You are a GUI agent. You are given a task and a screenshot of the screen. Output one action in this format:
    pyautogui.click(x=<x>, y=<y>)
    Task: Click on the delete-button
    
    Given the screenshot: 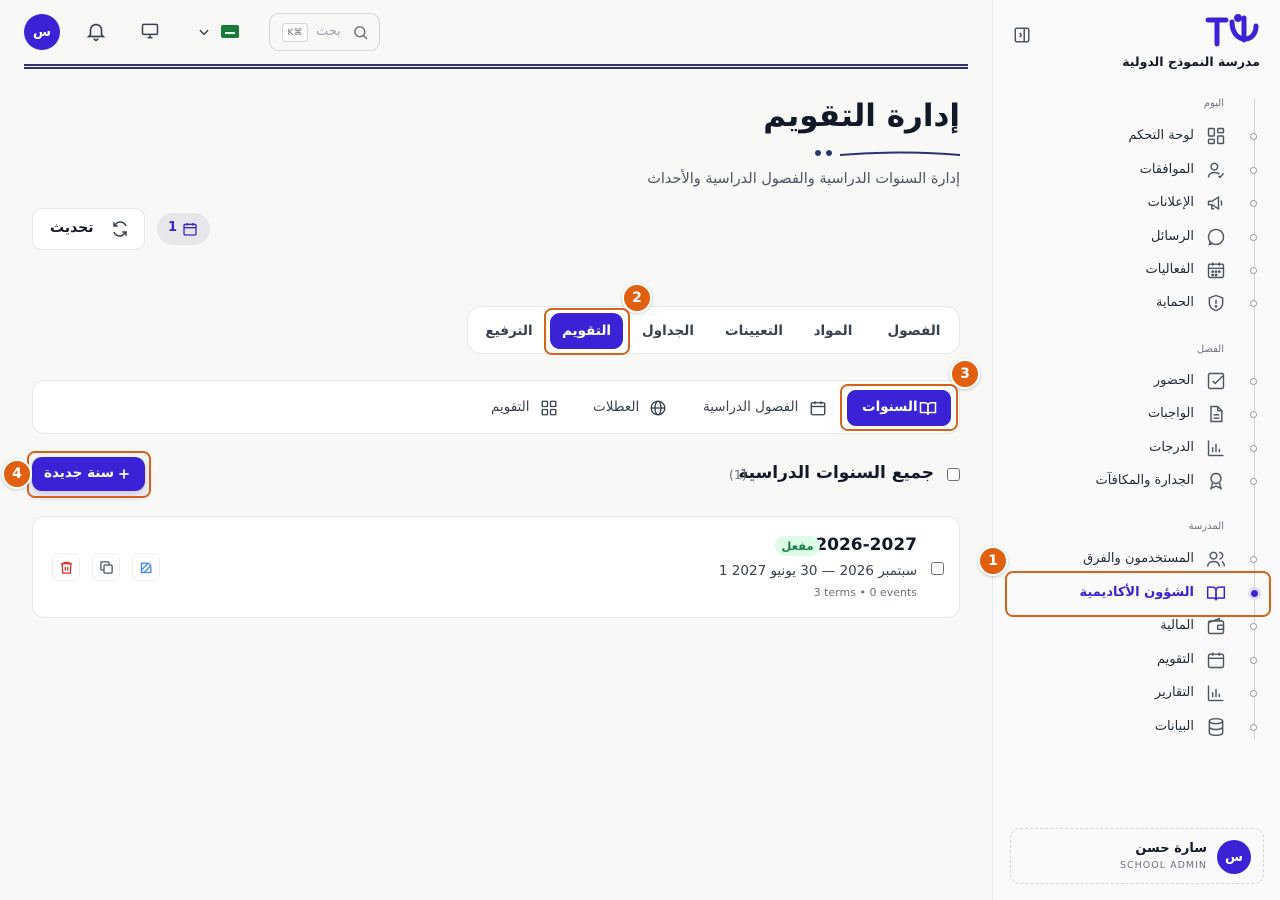 What is the action you would take?
    pyautogui.click(x=66, y=567)
    